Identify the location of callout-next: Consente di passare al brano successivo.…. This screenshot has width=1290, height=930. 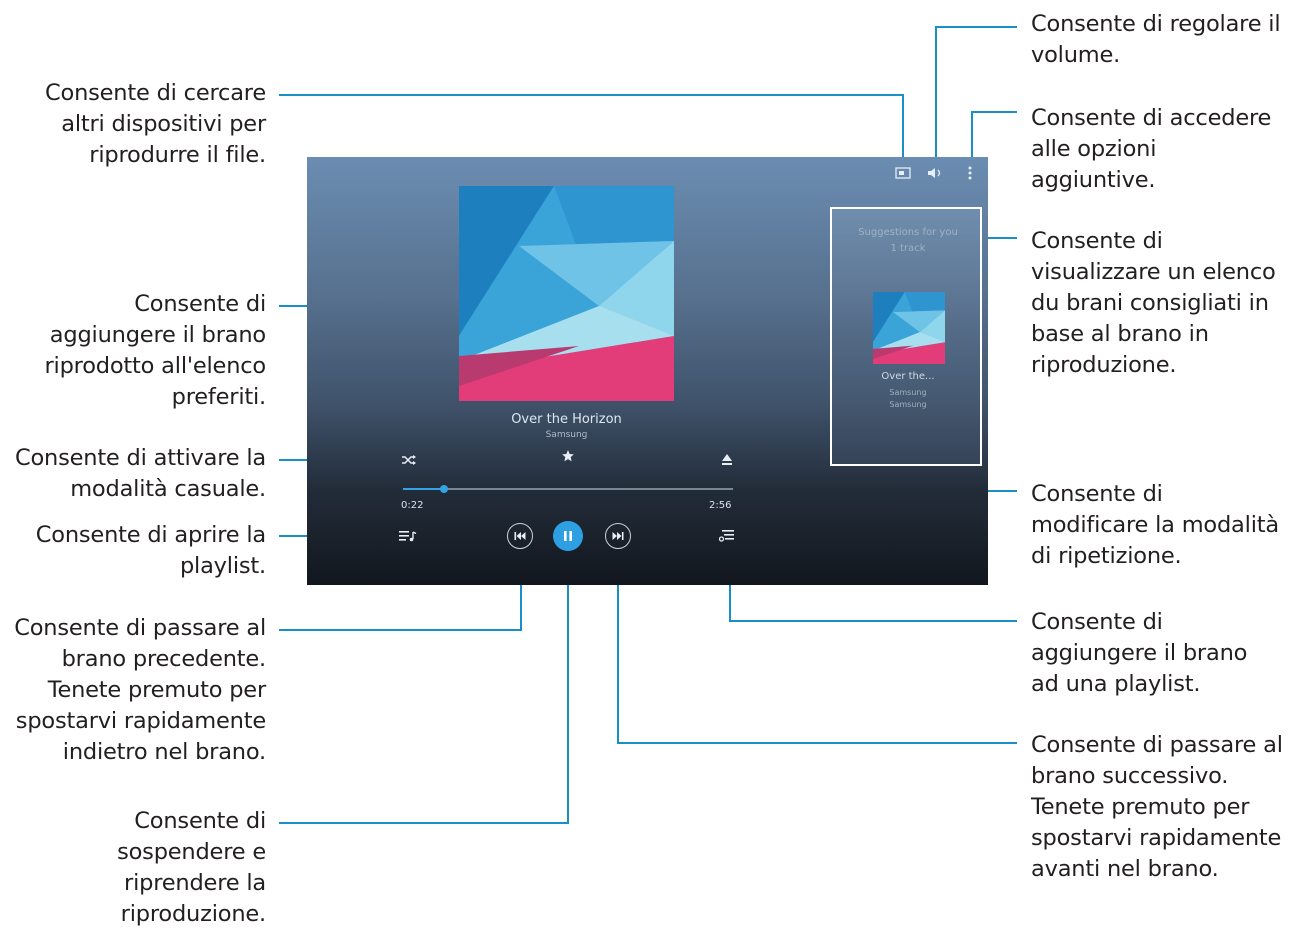
(1157, 807).